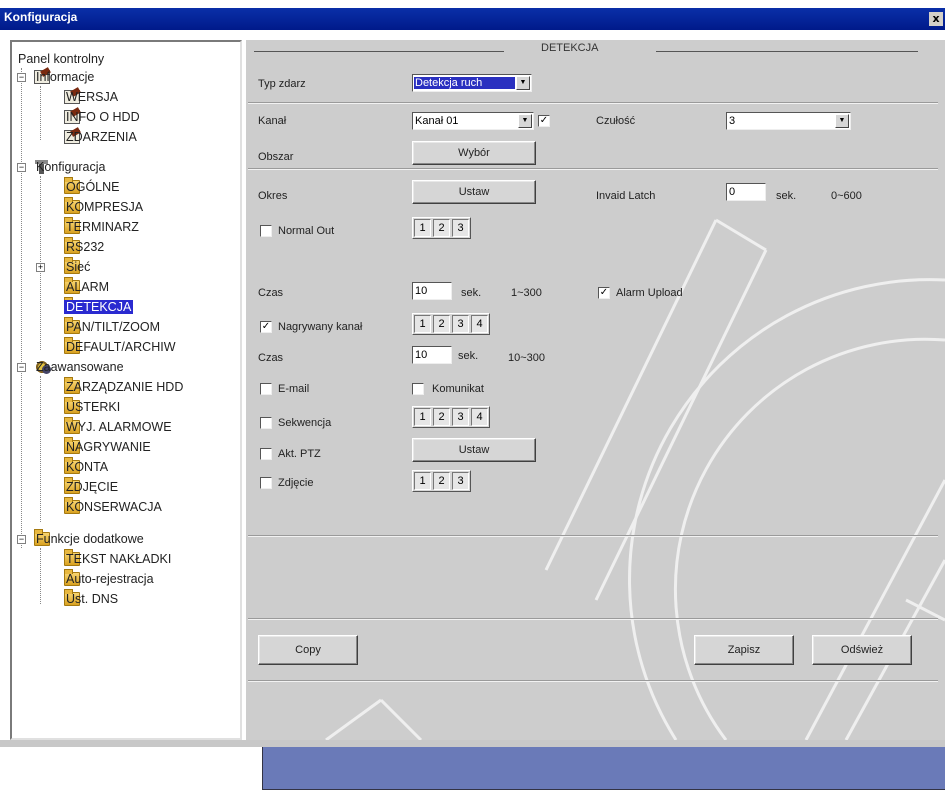  Describe the element at coordinates (266, 454) in the screenshot. I see `ptz-activation-checkbox` at that location.